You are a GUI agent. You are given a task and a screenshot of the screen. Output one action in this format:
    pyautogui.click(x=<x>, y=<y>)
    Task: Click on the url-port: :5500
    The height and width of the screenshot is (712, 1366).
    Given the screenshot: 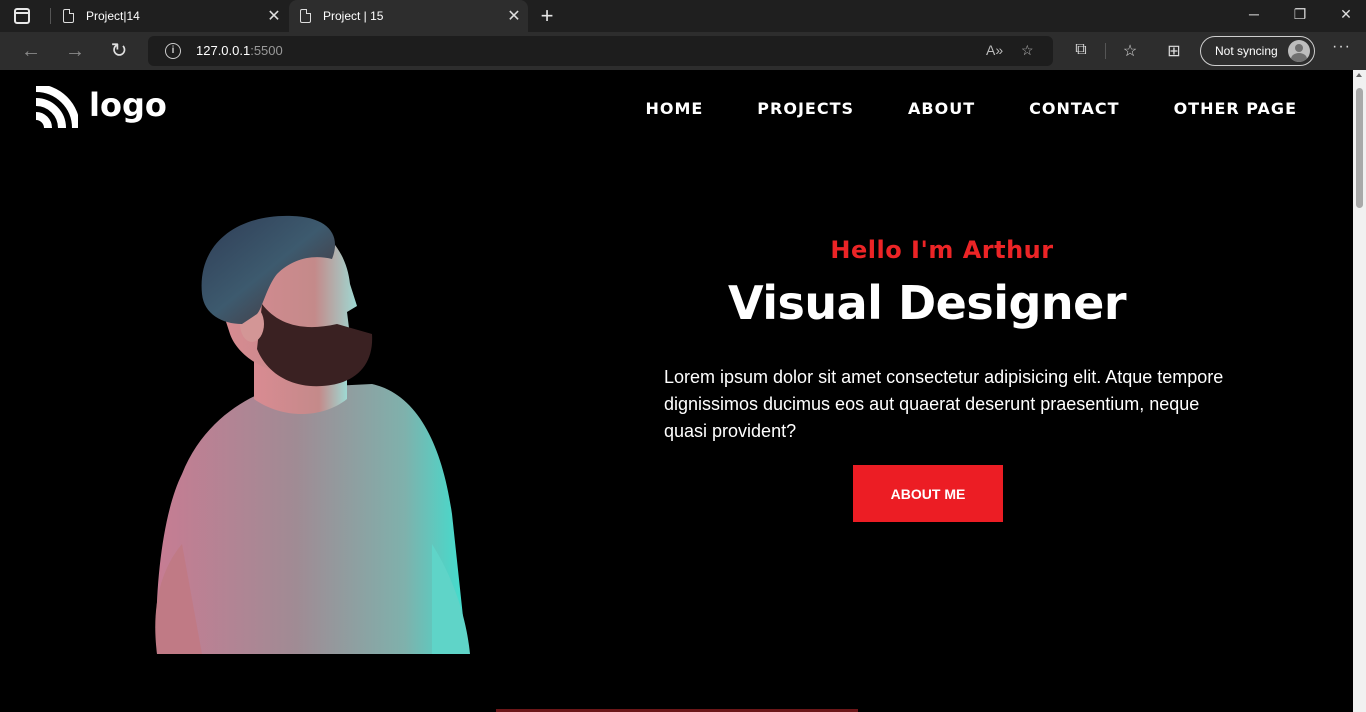 What is the action you would take?
    pyautogui.click(x=266, y=50)
    